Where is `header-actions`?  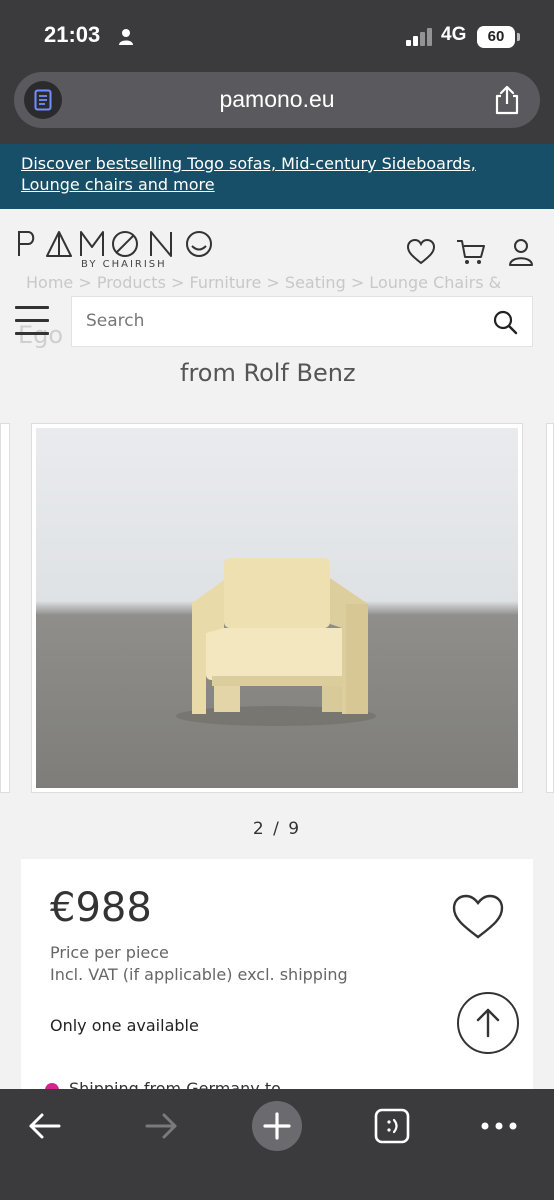
header-actions is located at coordinates (471, 252).